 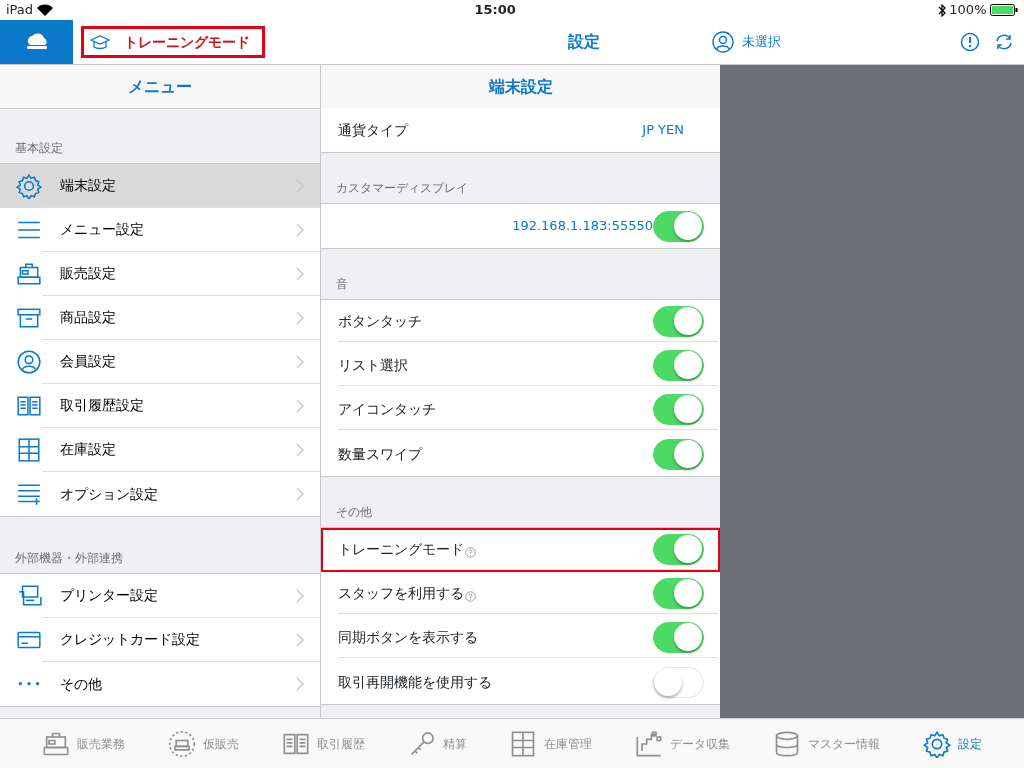 What do you see at coordinates (402, 188) in the screenshot?
I see `section-header: カスタマーディスプレイ` at bounding box center [402, 188].